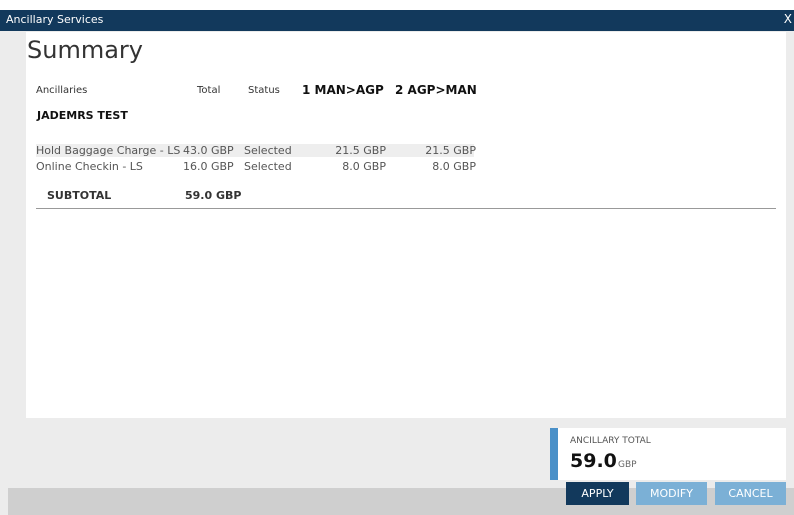 The width and height of the screenshot is (794, 515). Describe the element at coordinates (85, 50) in the screenshot. I see `summary-title: Summary` at that location.